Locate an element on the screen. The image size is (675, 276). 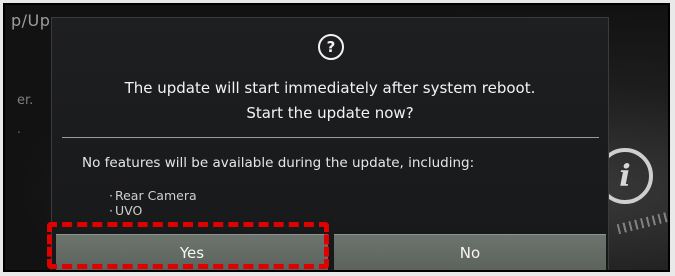
yes-button-highlight is located at coordinates (188, 245).